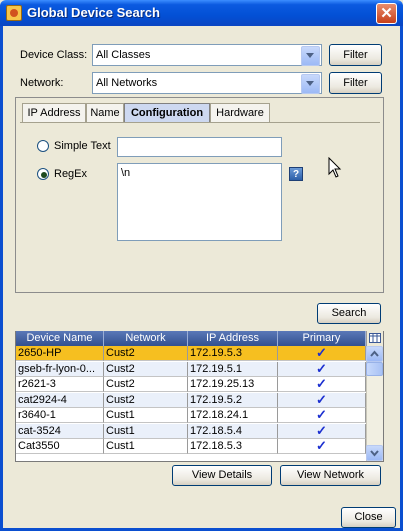 This screenshot has width=403, height=531. What do you see at coordinates (43, 174) in the screenshot?
I see `regex-radio` at bounding box center [43, 174].